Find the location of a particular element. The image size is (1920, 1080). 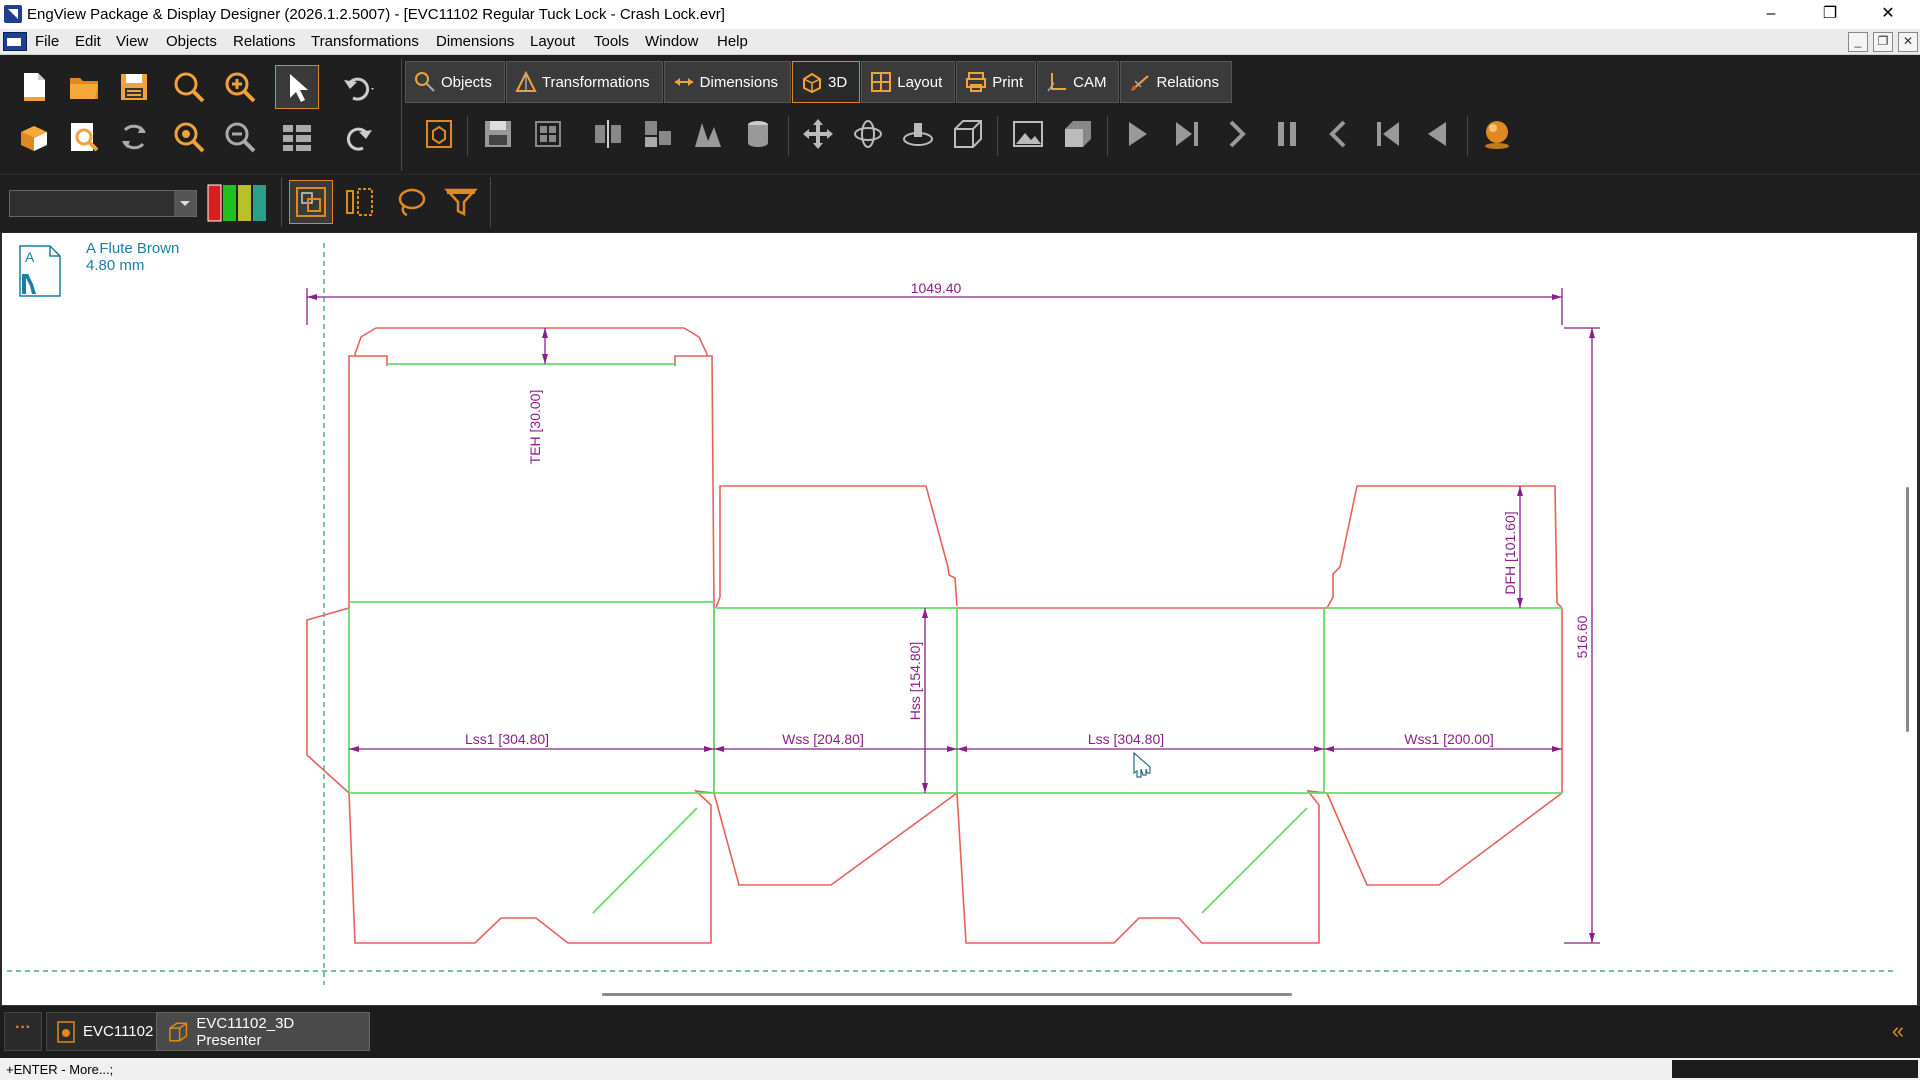

open-folder-icon is located at coordinates (84, 87).